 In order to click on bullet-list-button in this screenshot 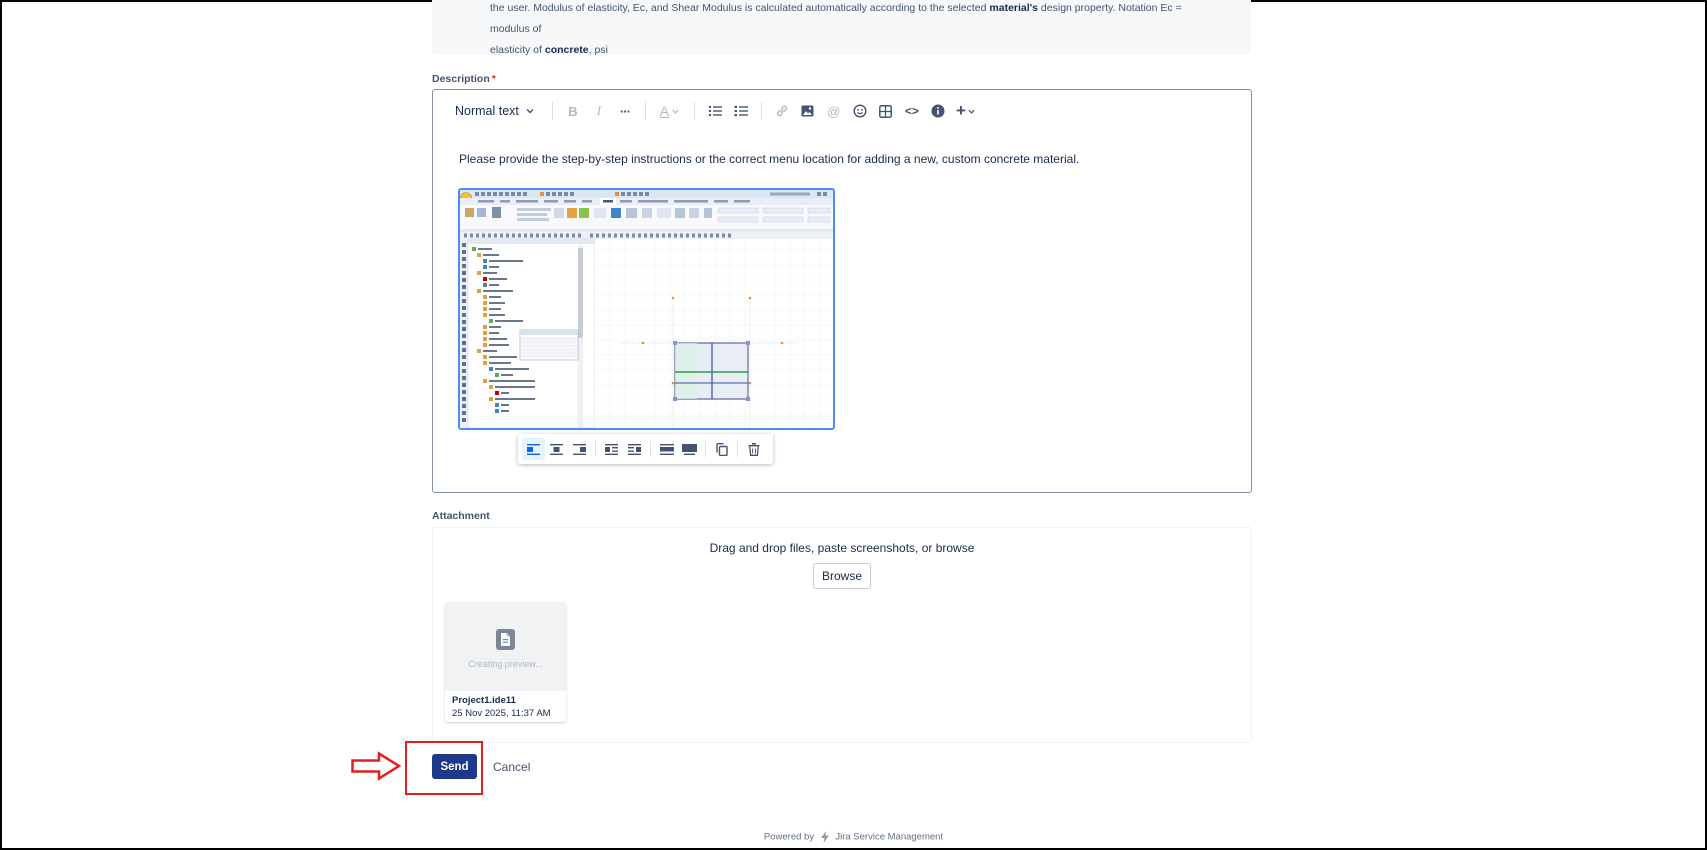, I will do `click(715, 111)`.